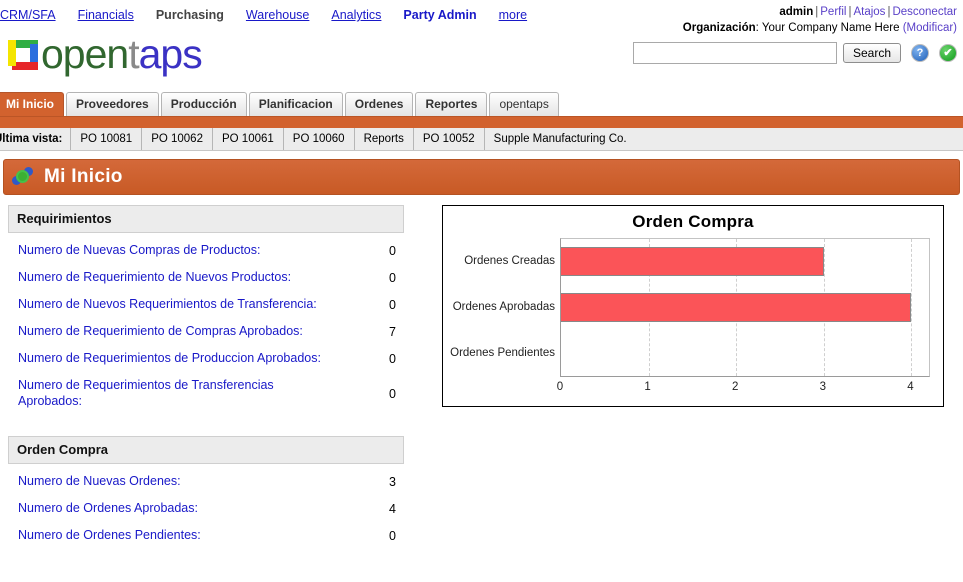 The height and width of the screenshot is (582, 963). Describe the element at coordinates (83, 176) in the screenshot. I see `page-title: Mi Inicio` at that location.